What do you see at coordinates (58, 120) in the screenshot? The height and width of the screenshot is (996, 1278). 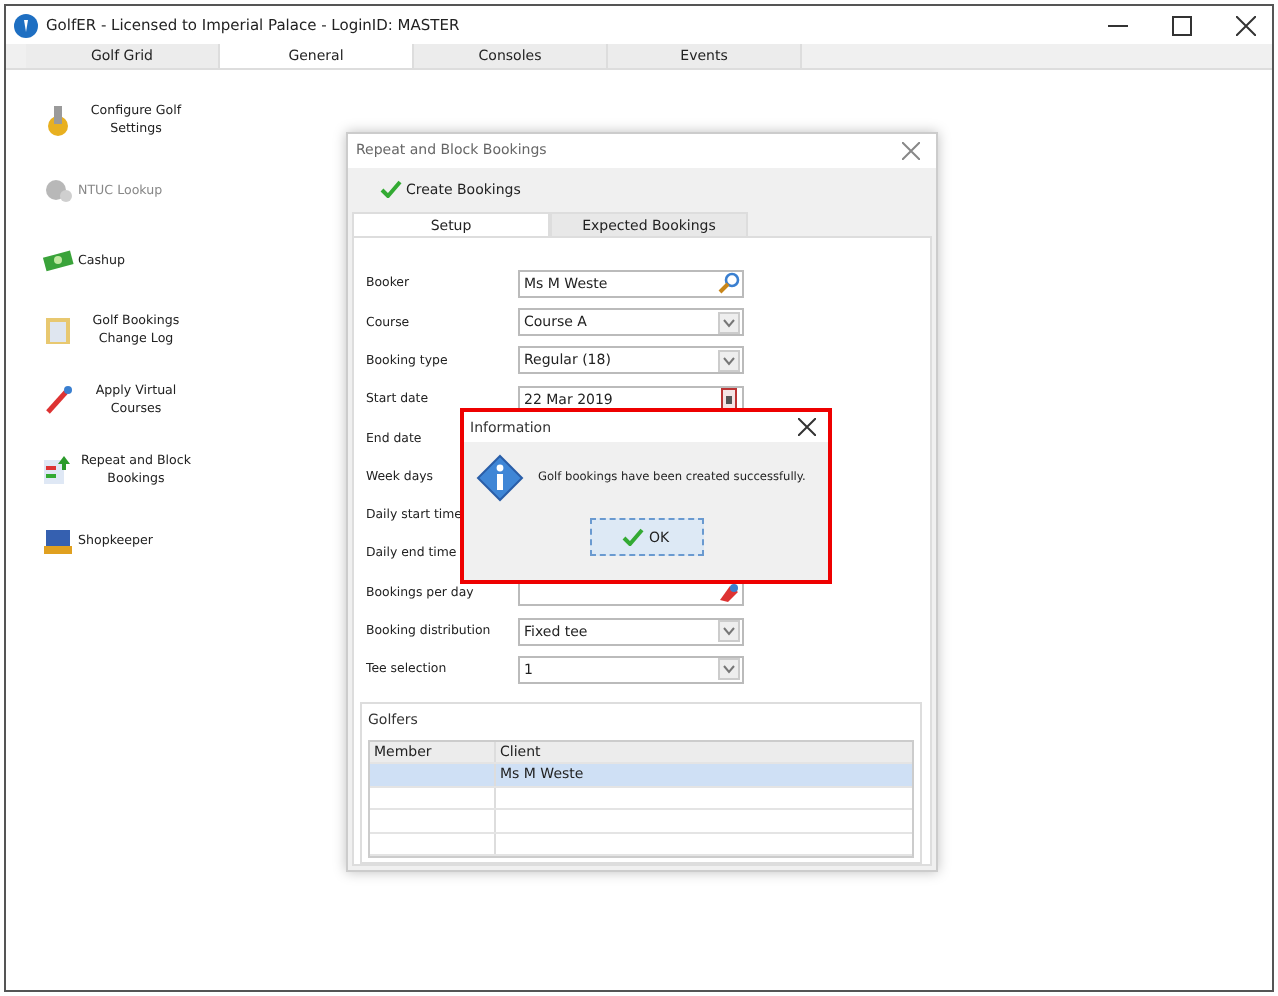 I see `gear-icon` at bounding box center [58, 120].